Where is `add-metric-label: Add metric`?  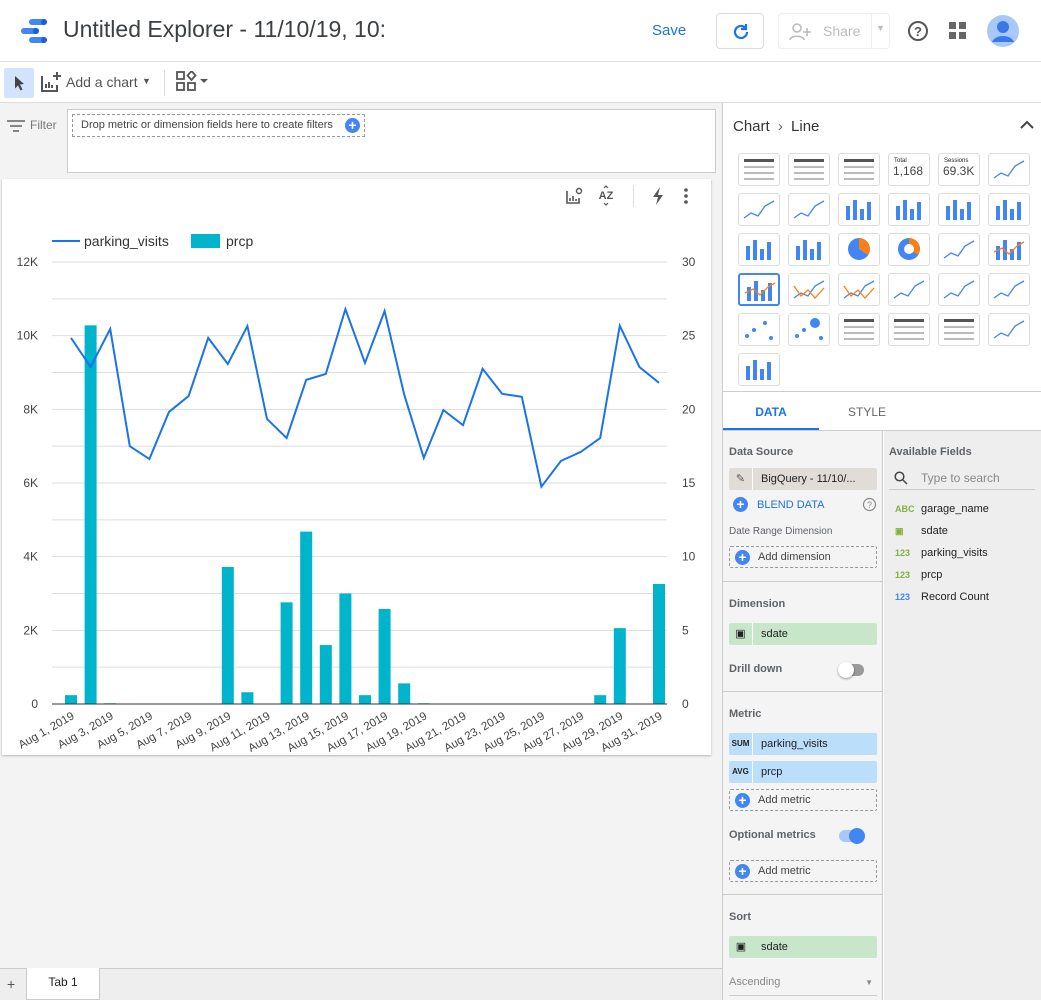 add-metric-label: Add metric is located at coordinates (784, 800).